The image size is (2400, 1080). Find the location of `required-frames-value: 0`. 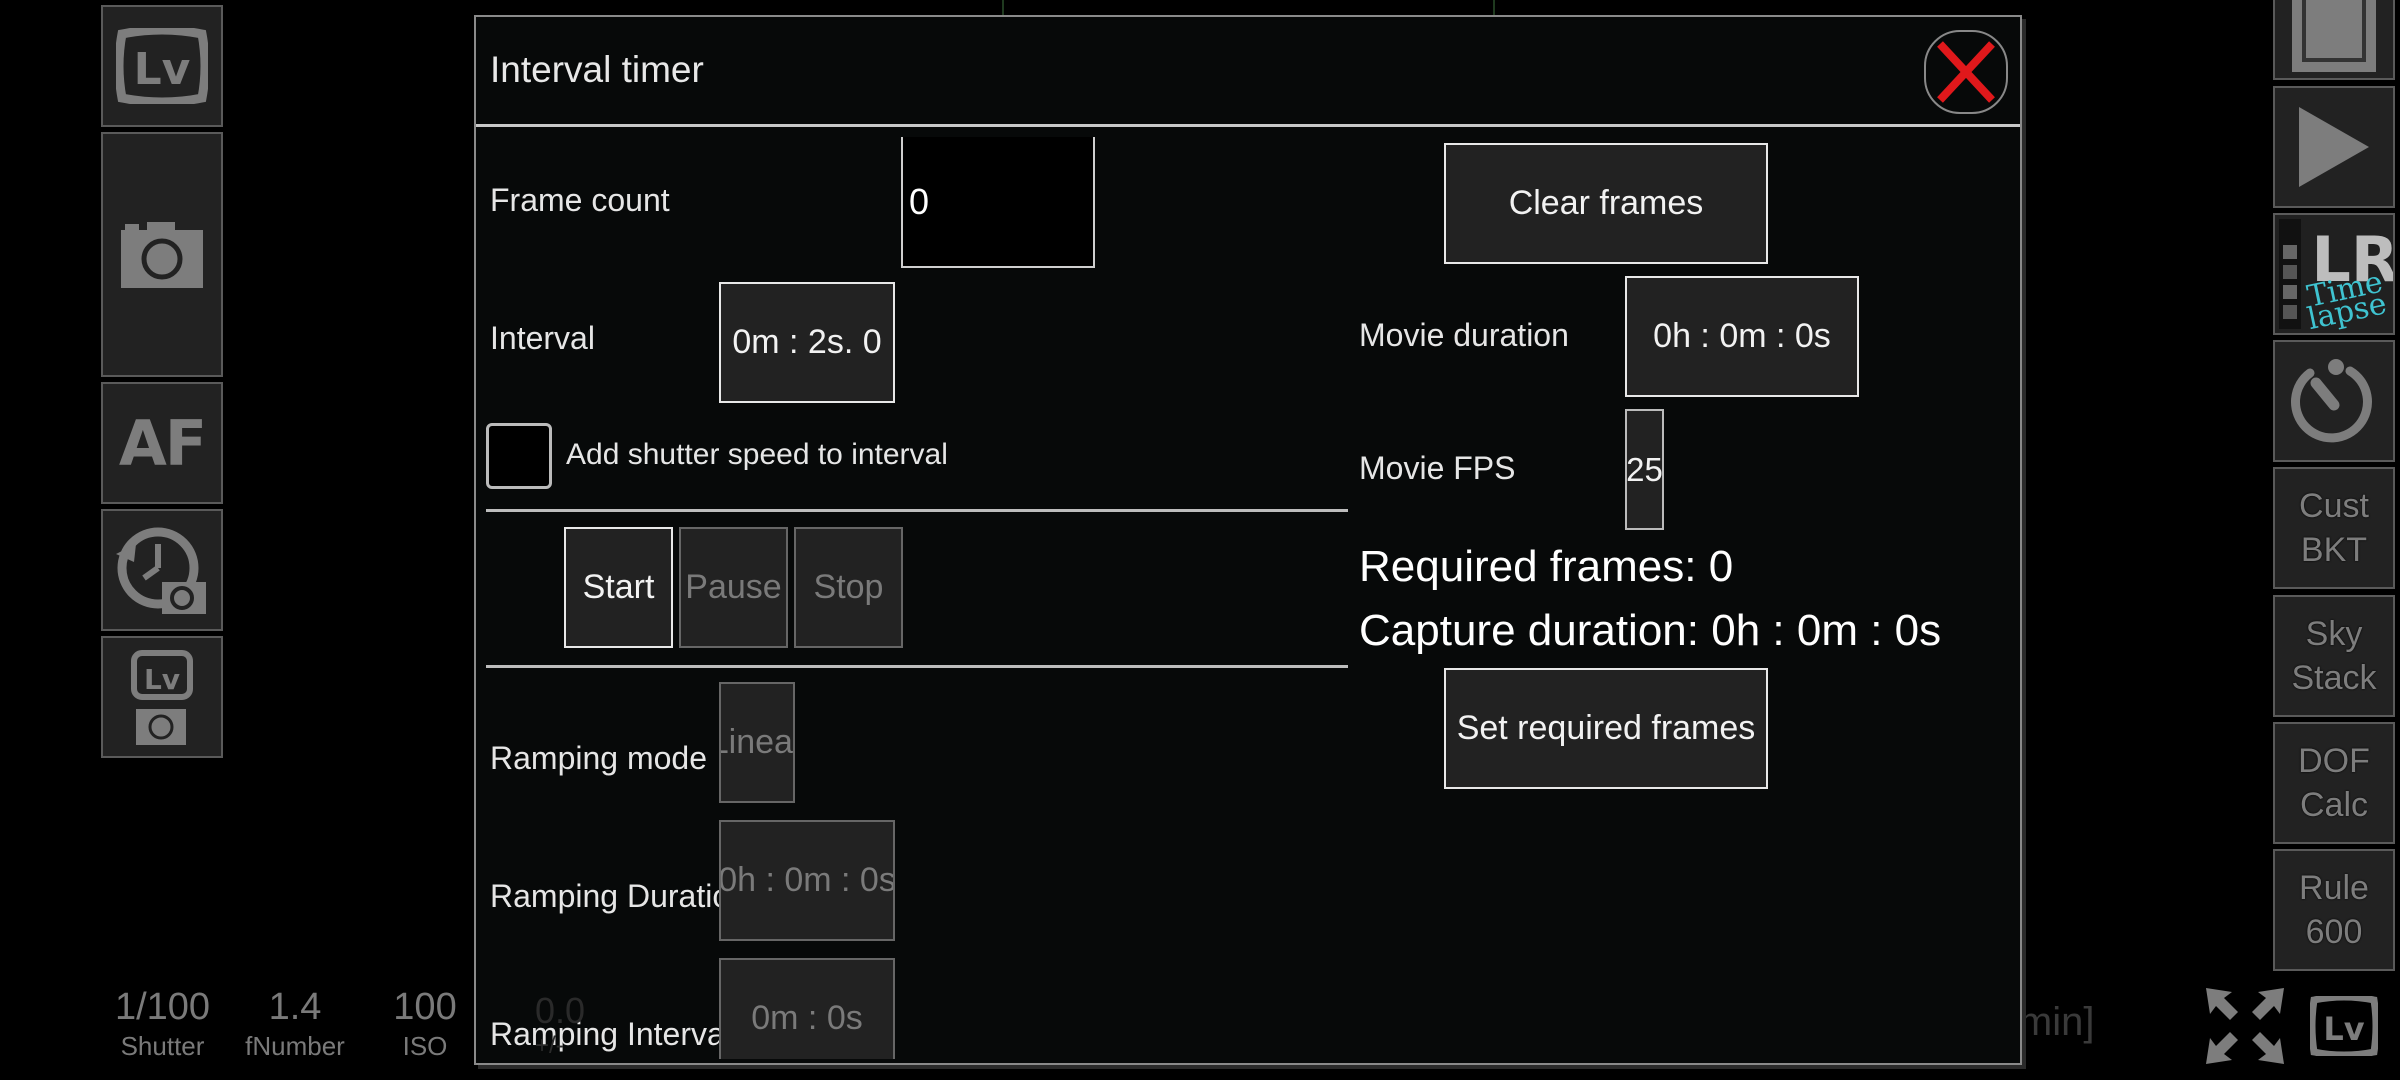

required-frames-value: 0 is located at coordinates (1721, 566).